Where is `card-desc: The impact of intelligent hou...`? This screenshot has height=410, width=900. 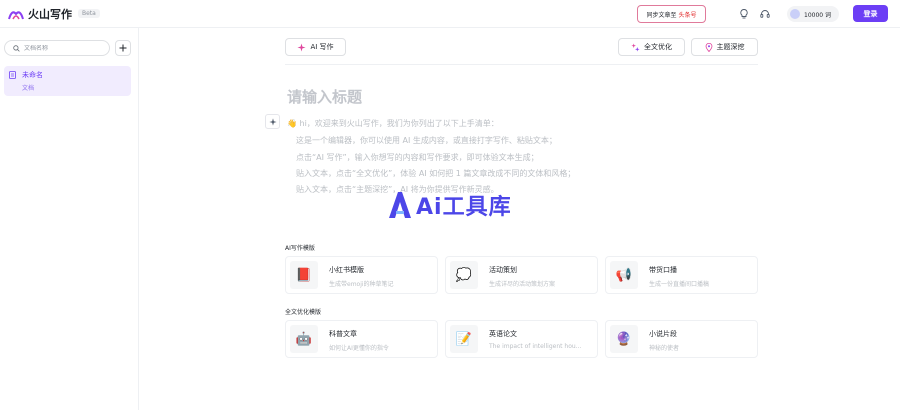 card-desc: The impact of intelligent hou... is located at coordinates (535, 346).